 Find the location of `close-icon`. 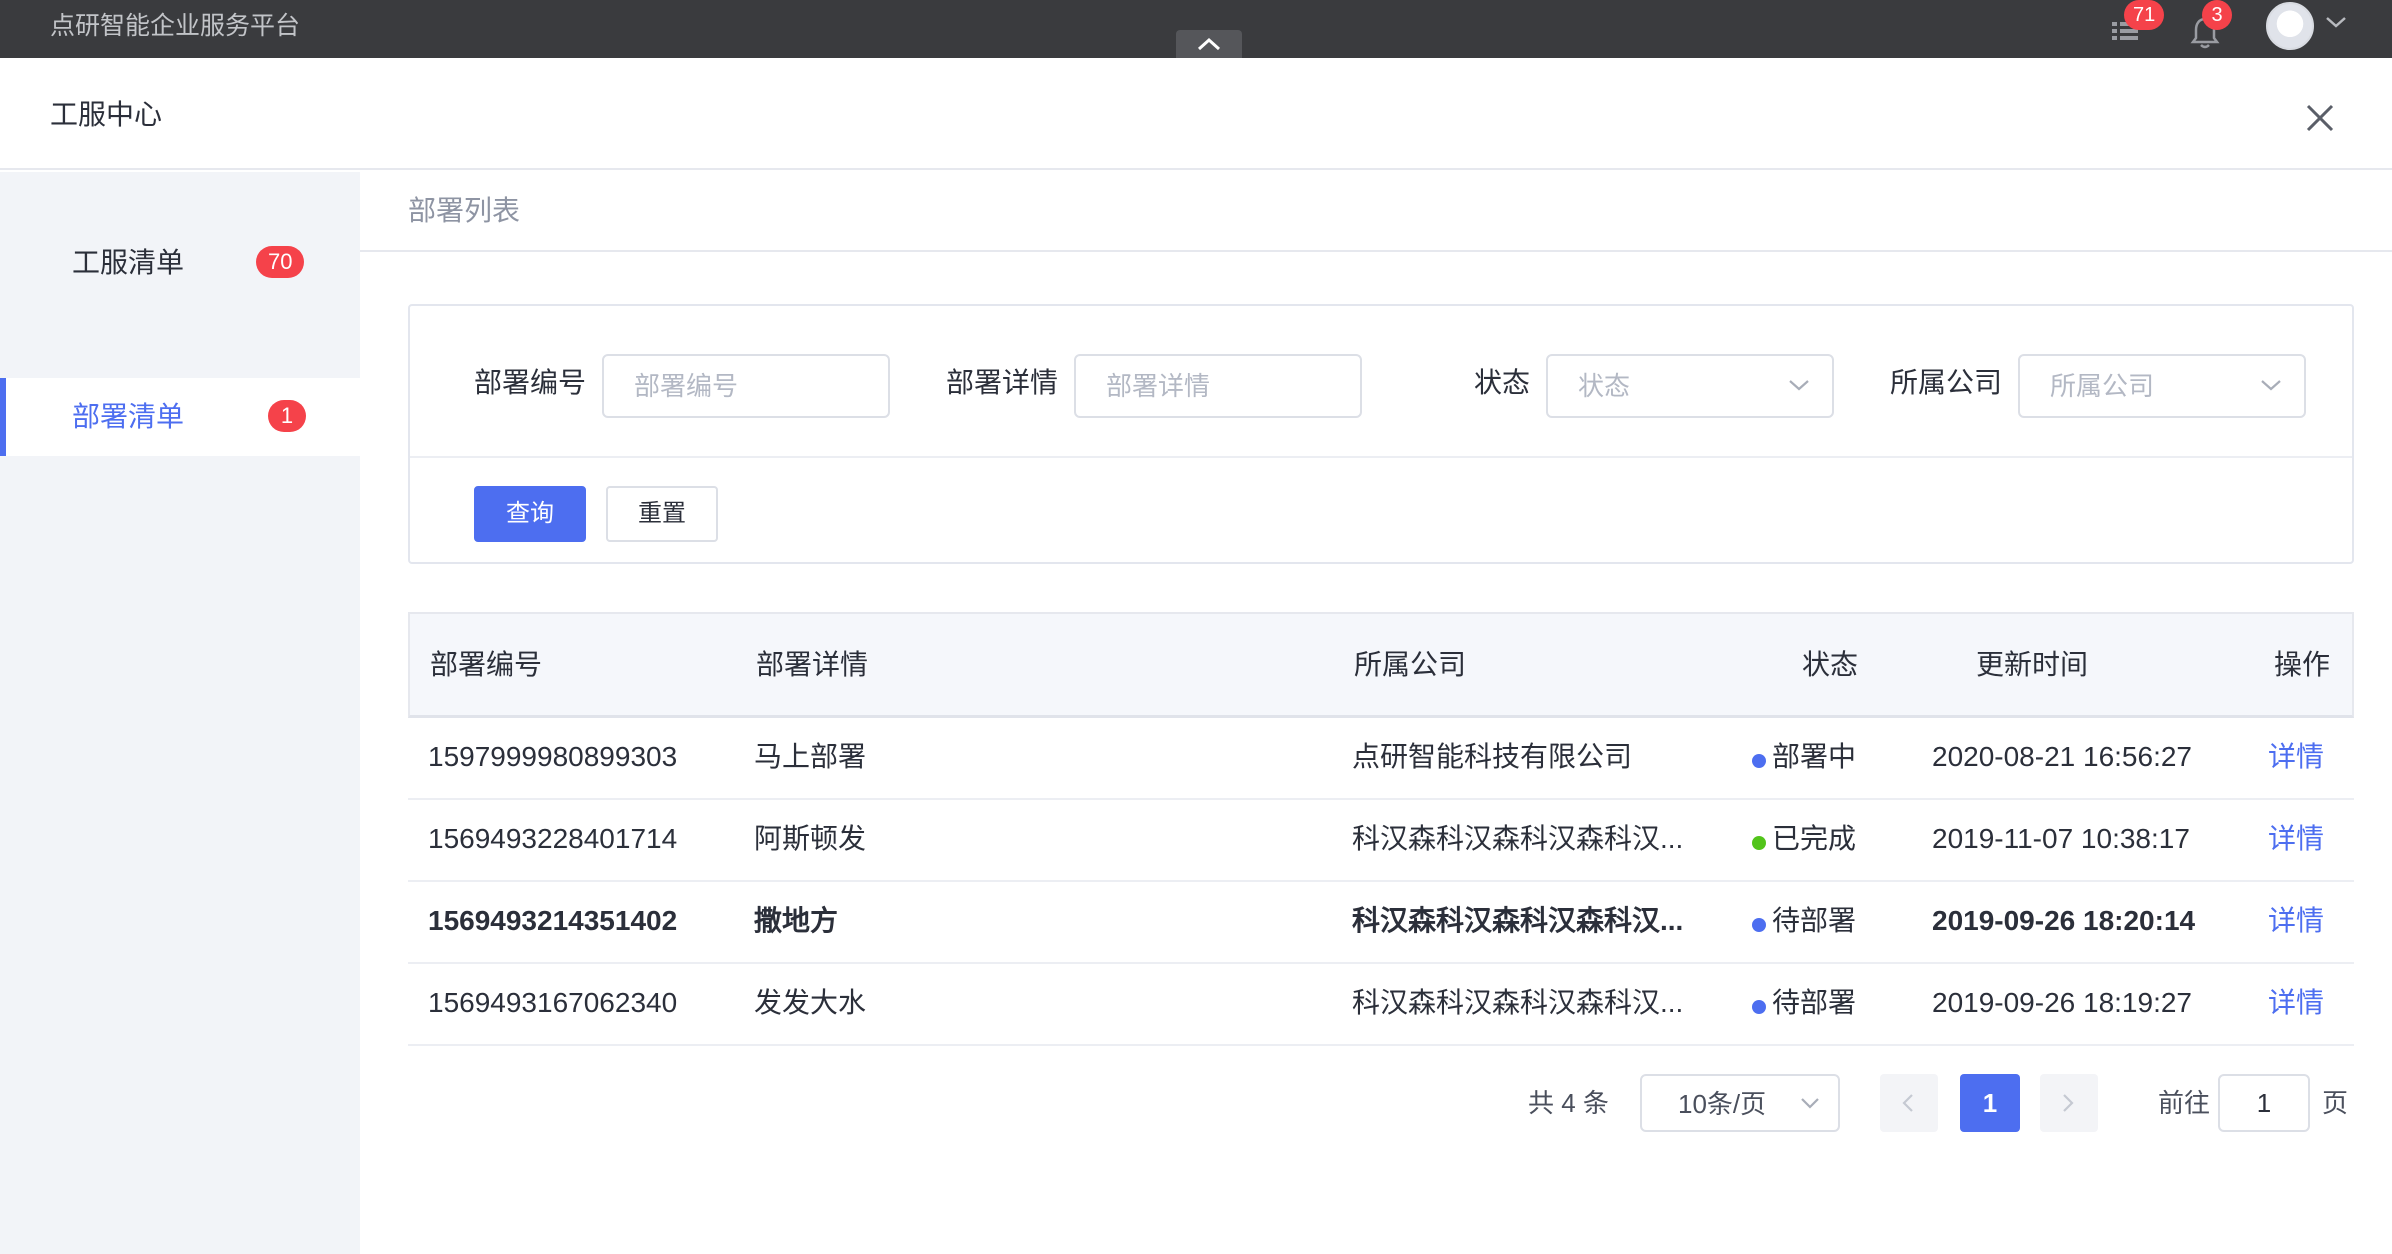

close-icon is located at coordinates (2320, 118).